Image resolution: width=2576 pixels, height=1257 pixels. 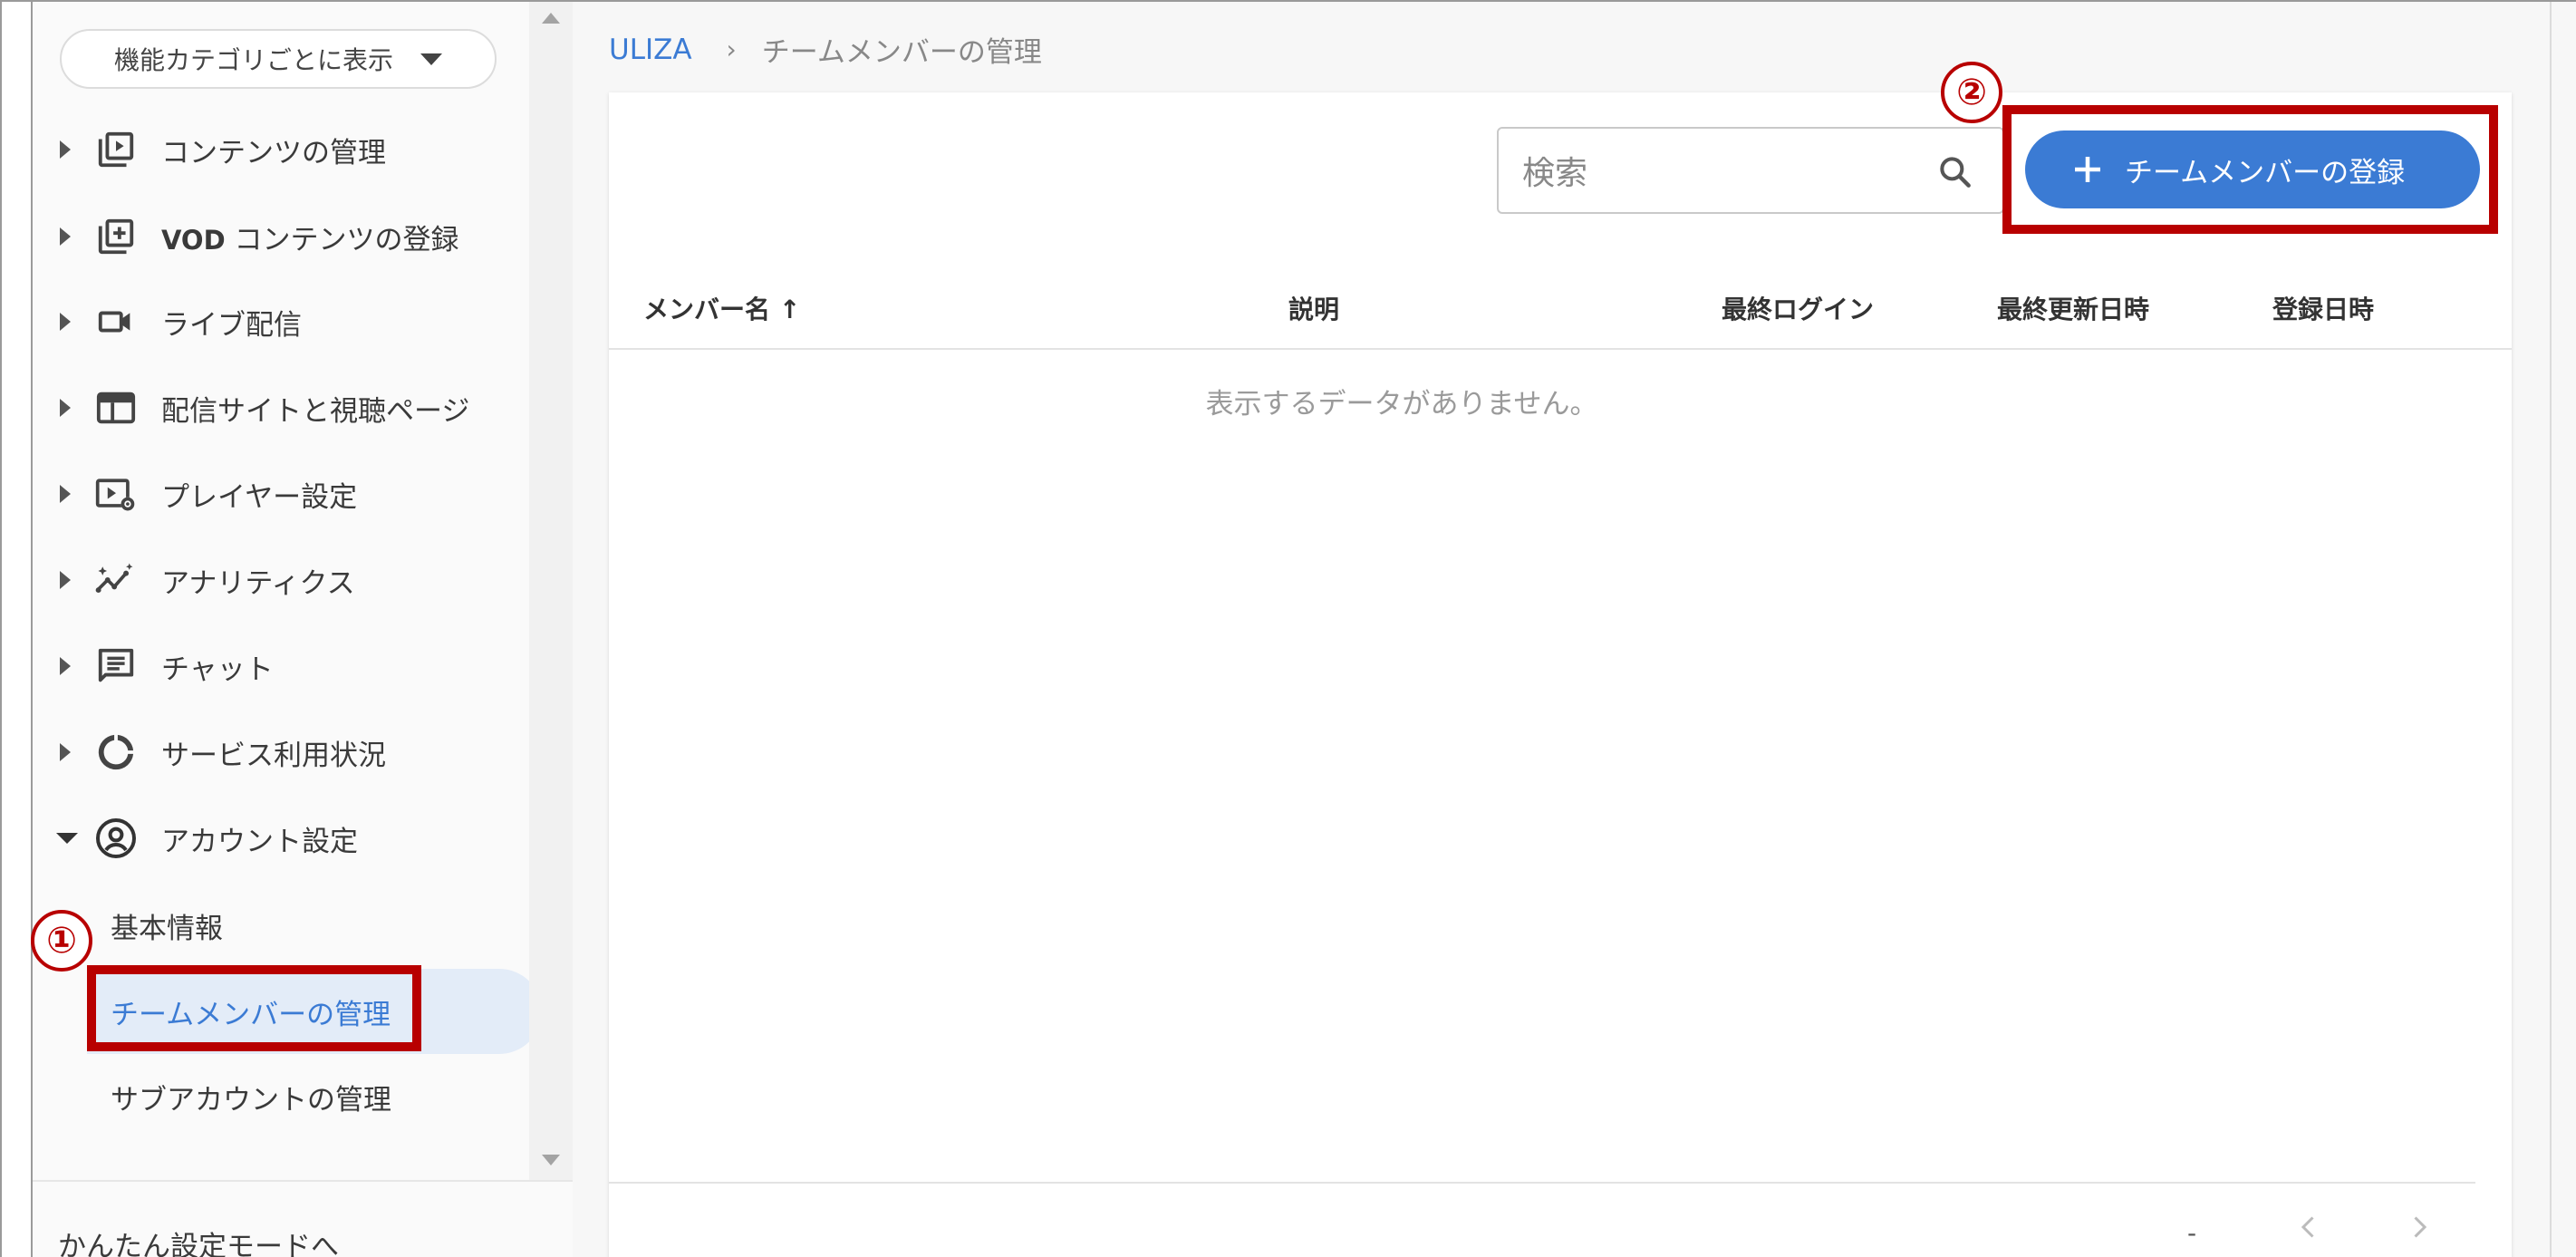 I want to click on sidebar-item-account-settings: アカウント設定, so click(x=281, y=838).